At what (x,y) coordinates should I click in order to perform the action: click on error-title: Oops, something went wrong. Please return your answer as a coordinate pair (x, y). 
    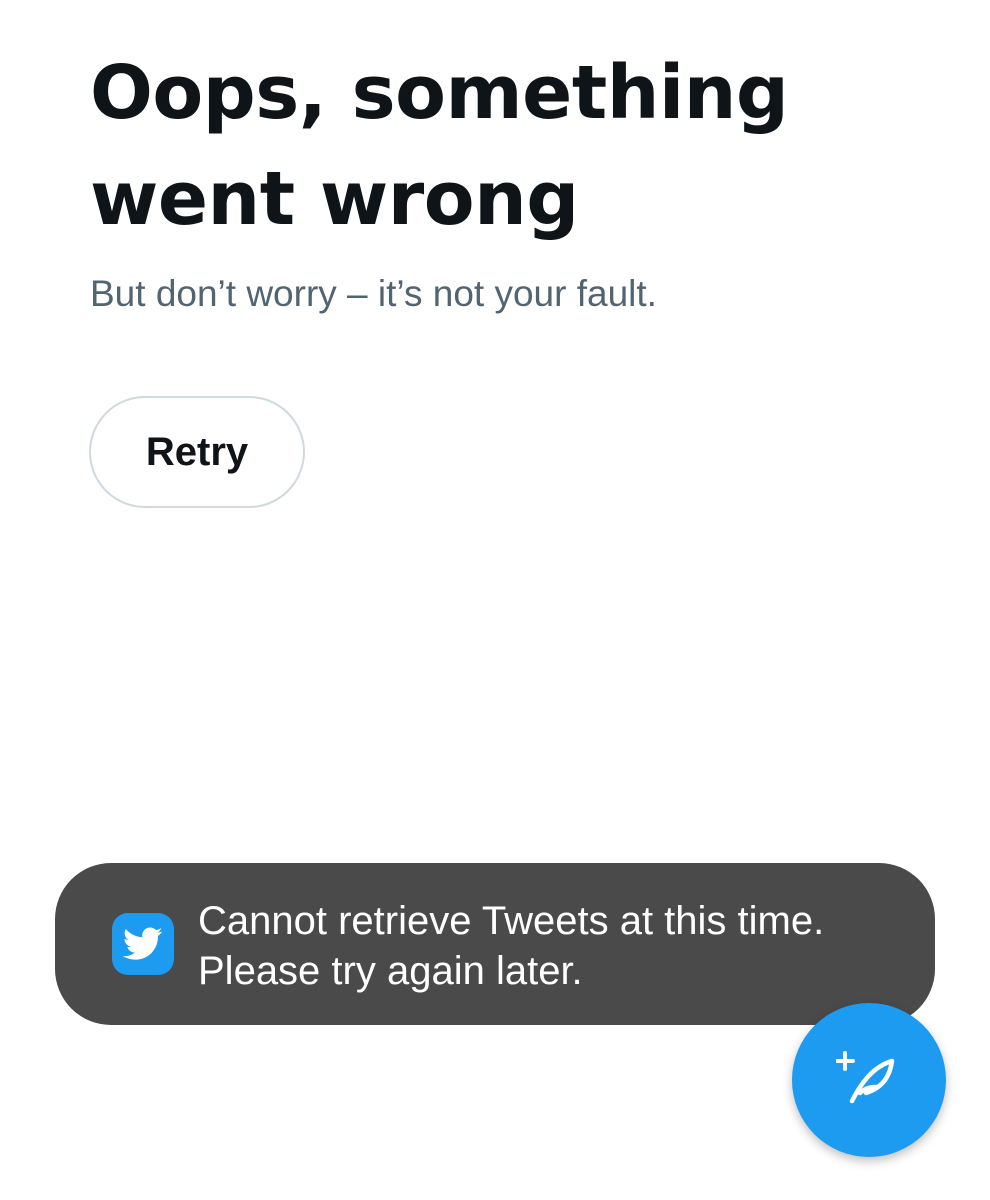
    Looking at the image, I should click on (439, 146).